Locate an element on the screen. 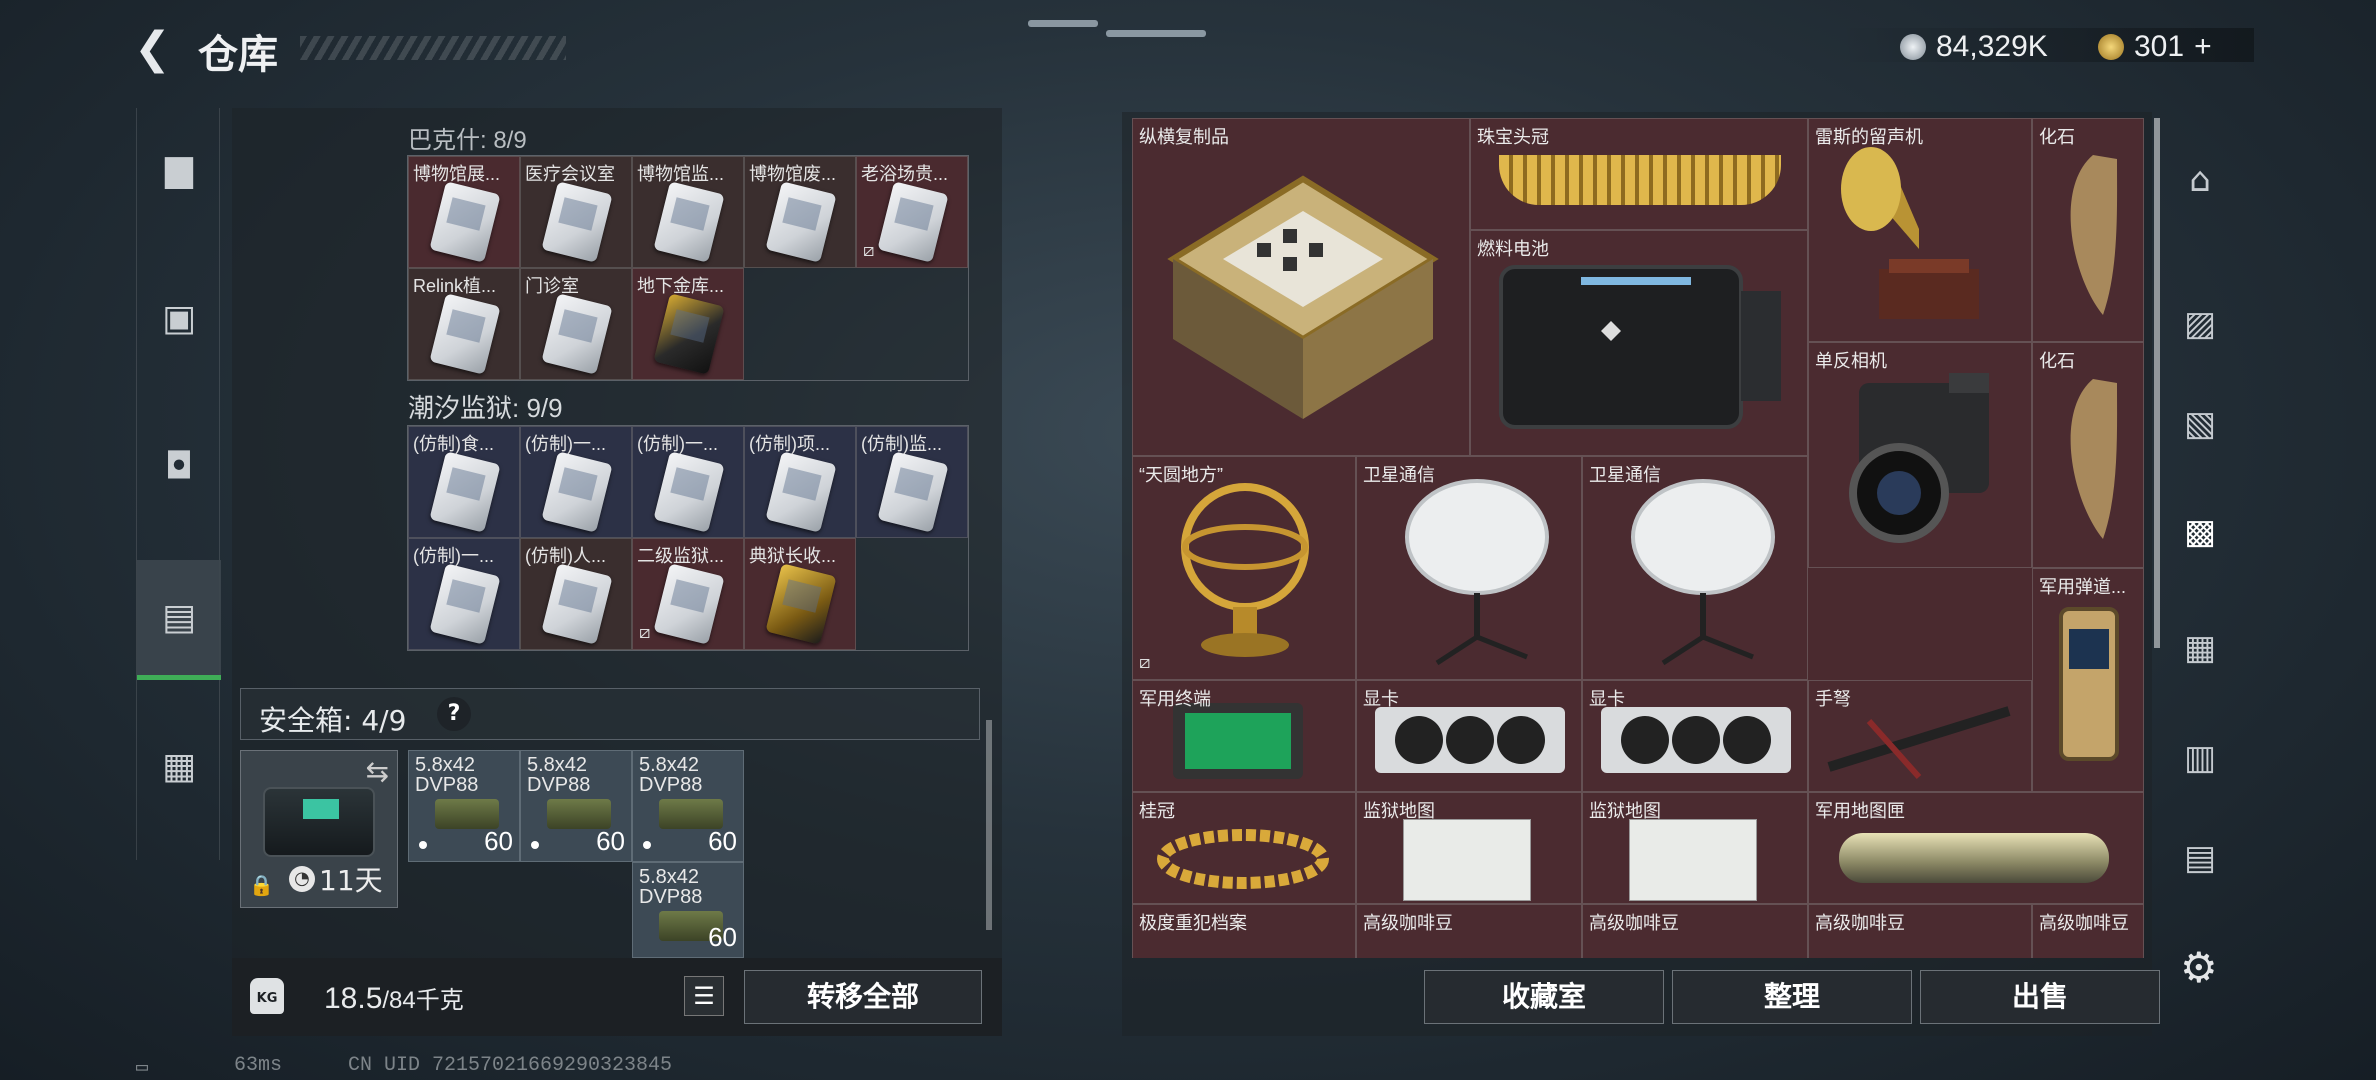  case-icon: ▦ is located at coordinates (178, 766).